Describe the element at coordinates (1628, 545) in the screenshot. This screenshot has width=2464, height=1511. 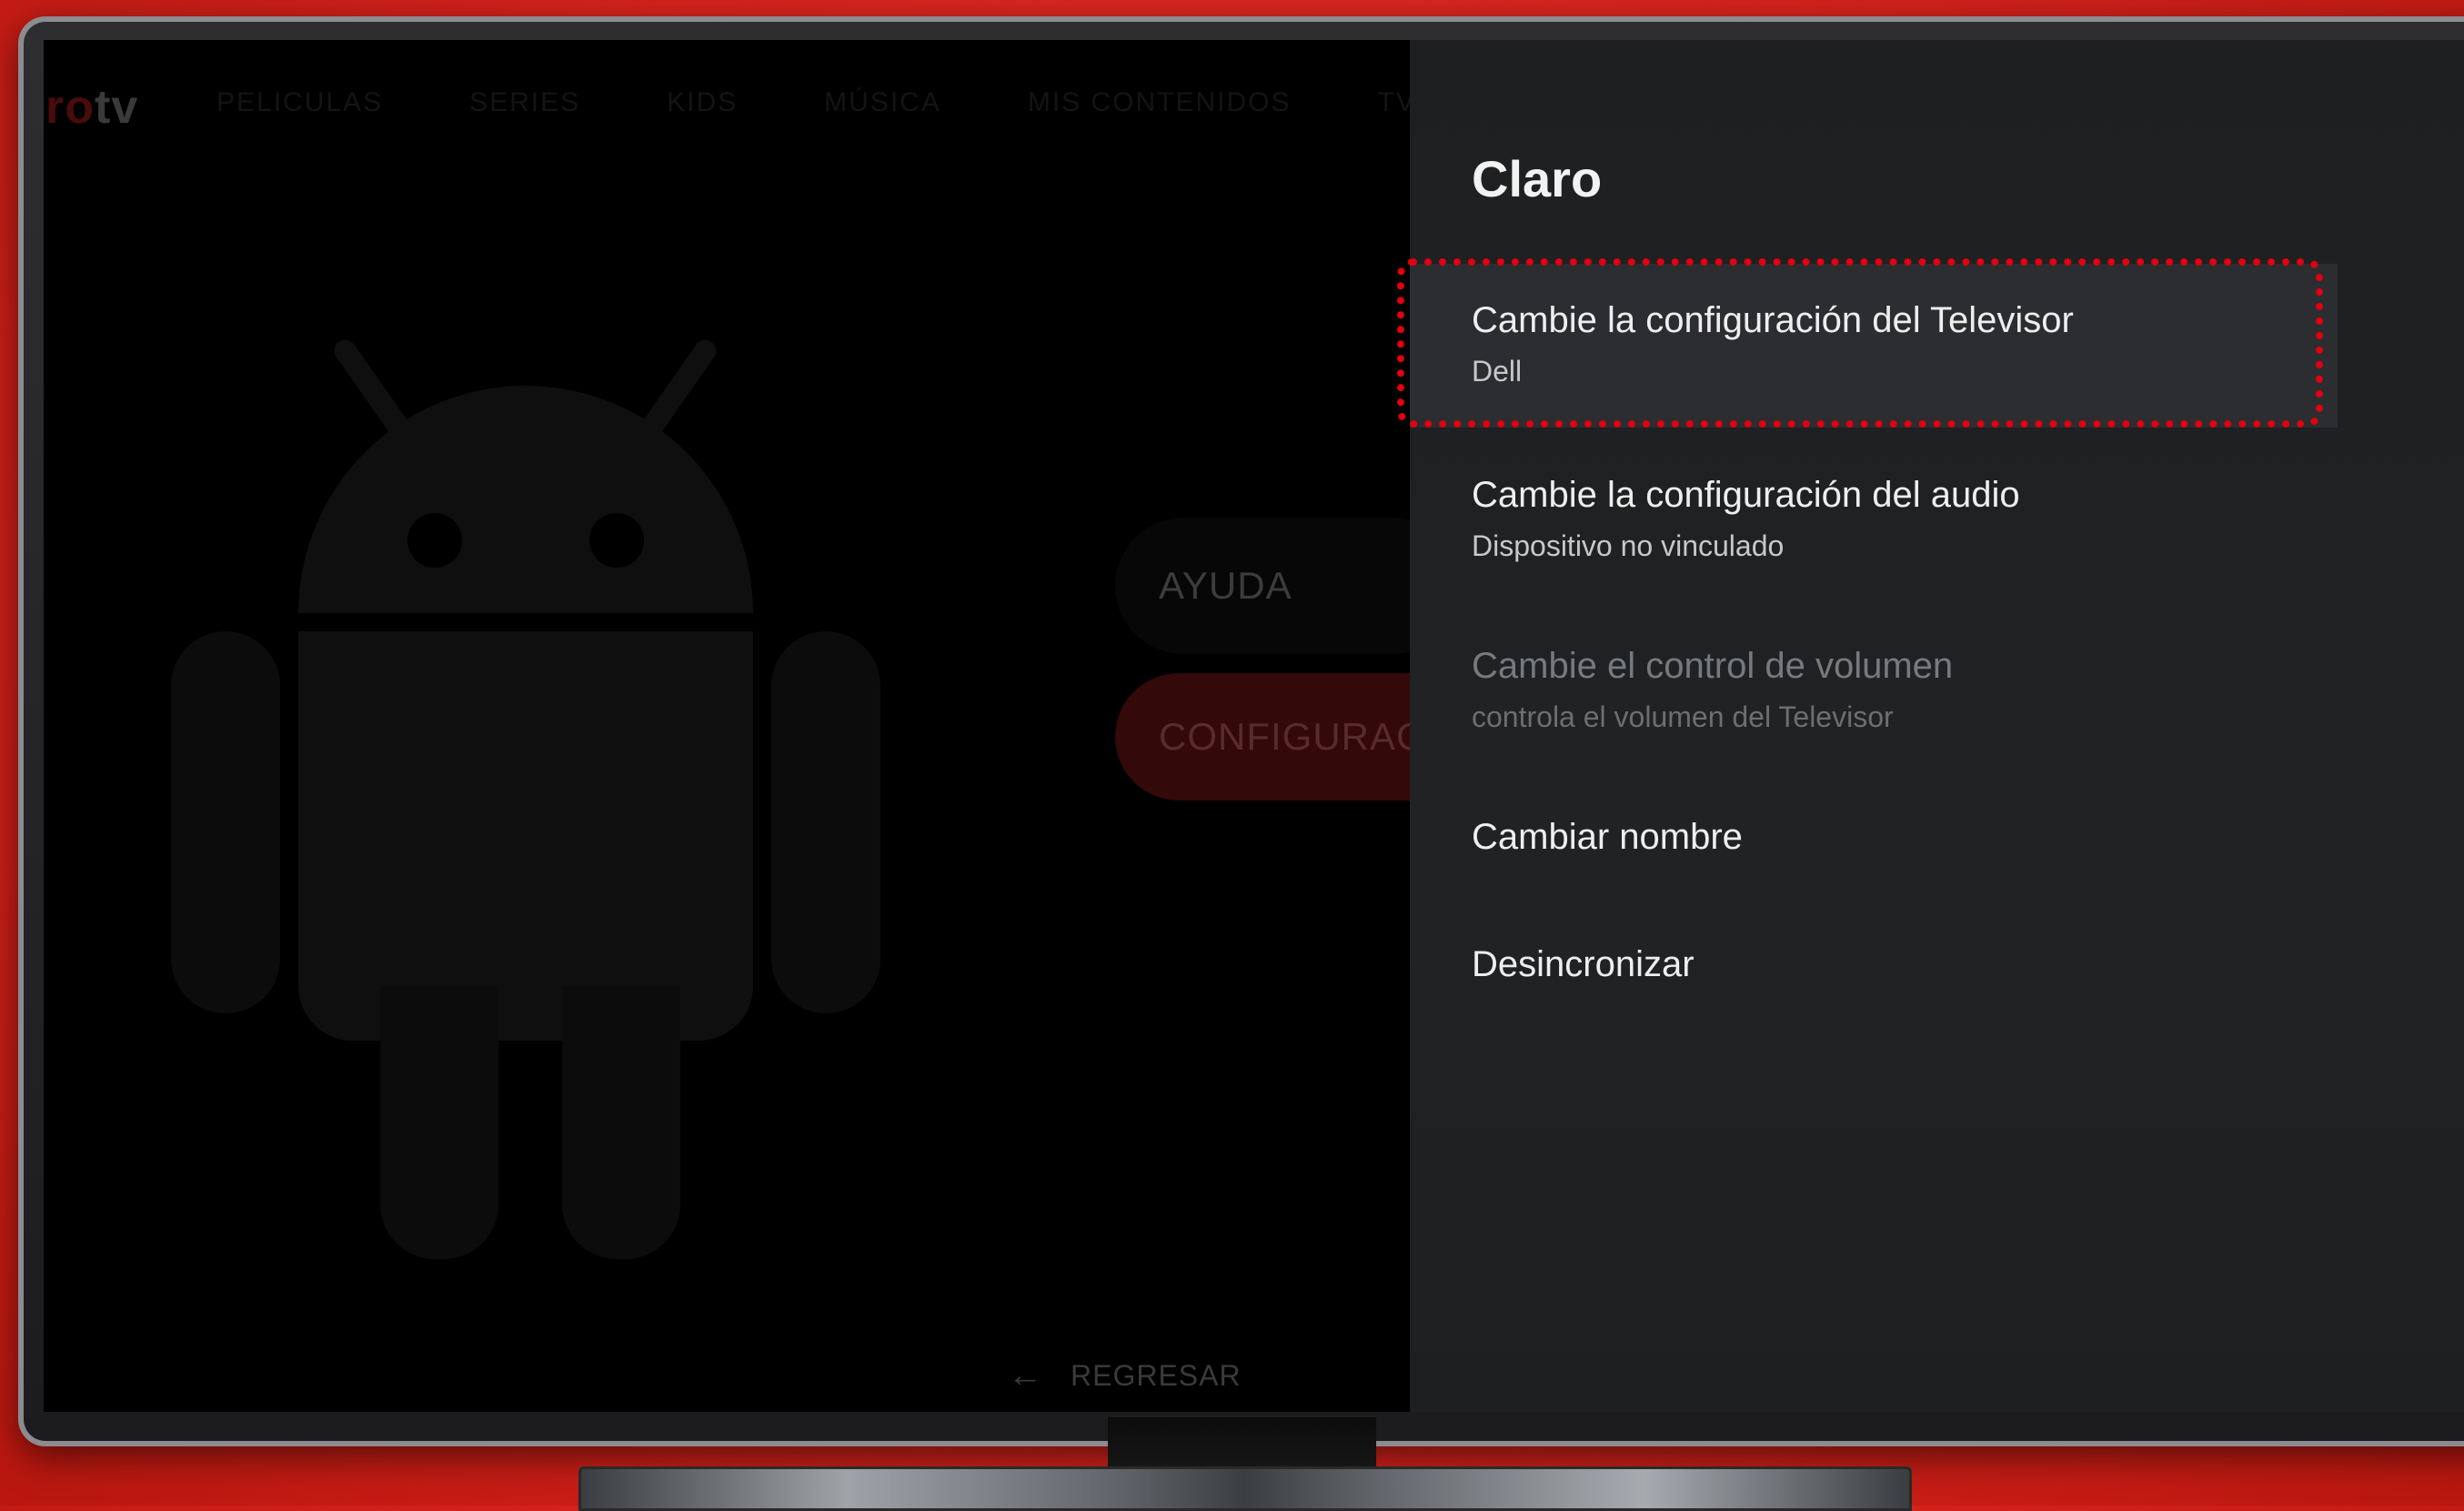
I see `menu-item-subtitle: Dispositivo no vinculado` at that location.